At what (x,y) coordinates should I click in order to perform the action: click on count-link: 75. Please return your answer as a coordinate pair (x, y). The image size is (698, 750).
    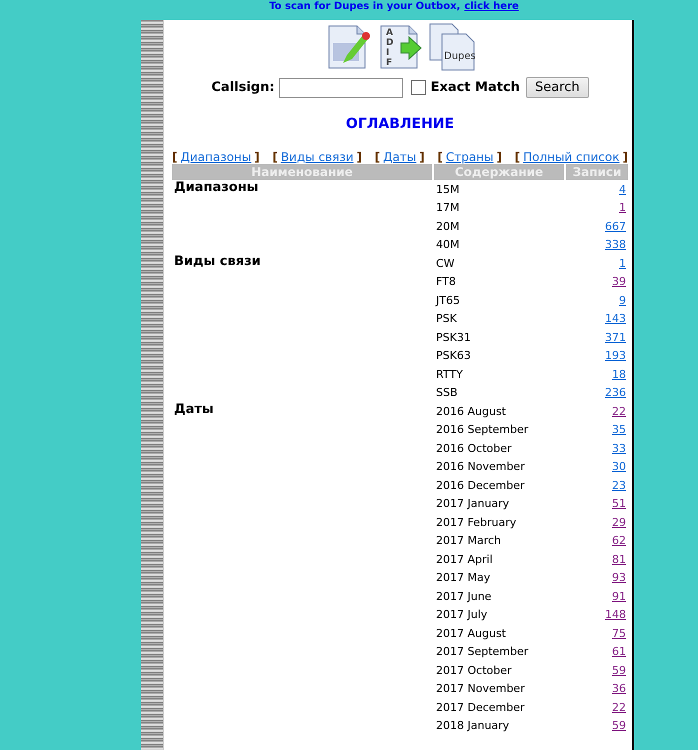
    Looking at the image, I should click on (619, 633).